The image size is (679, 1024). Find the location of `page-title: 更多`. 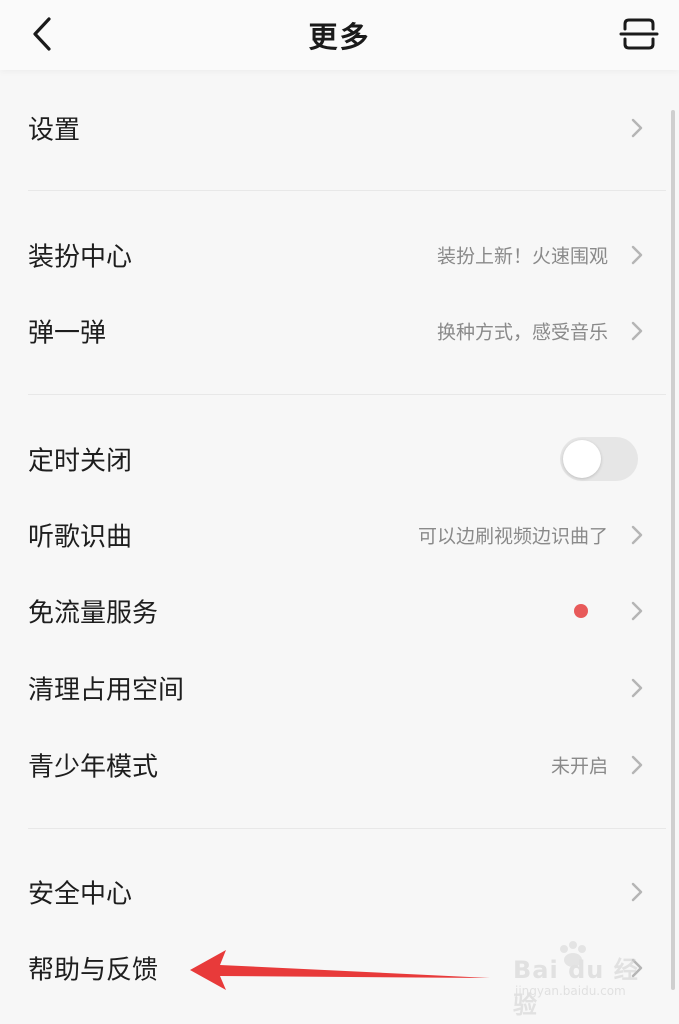

page-title: 更多 is located at coordinates (339, 37).